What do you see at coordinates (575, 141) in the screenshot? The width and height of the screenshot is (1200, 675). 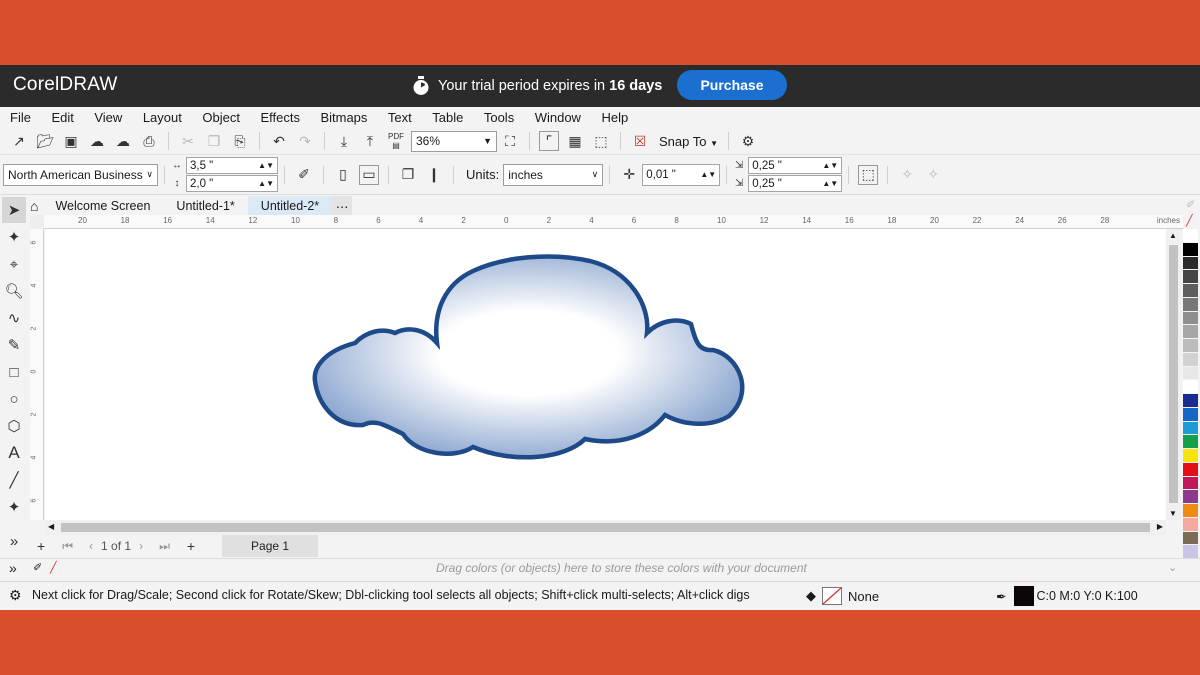 I see `show-grid-icon: ▦` at bounding box center [575, 141].